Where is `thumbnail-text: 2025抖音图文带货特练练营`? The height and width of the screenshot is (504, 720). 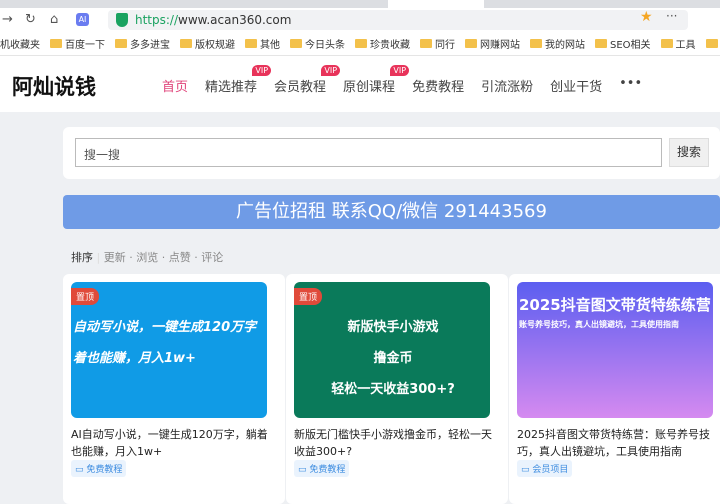 thumbnail-text: 2025抖音图文带货特练练营 is located at coordinates (615, 305).